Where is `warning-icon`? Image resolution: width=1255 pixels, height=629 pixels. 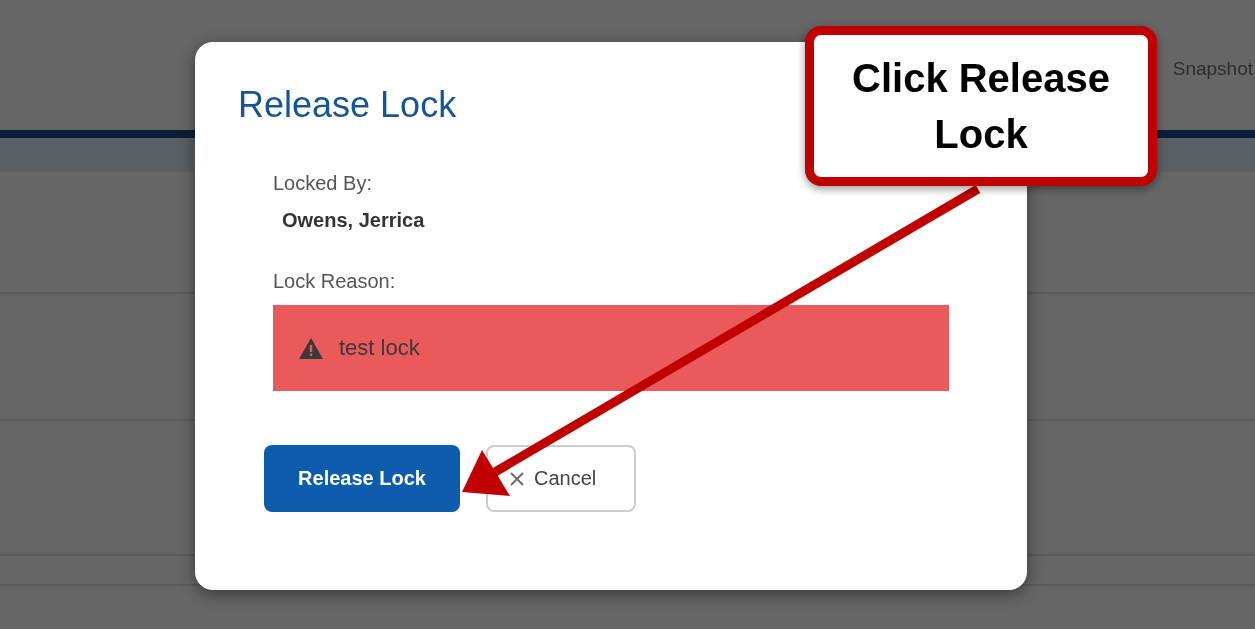 warning-icon is located at coordinates (311, 348).